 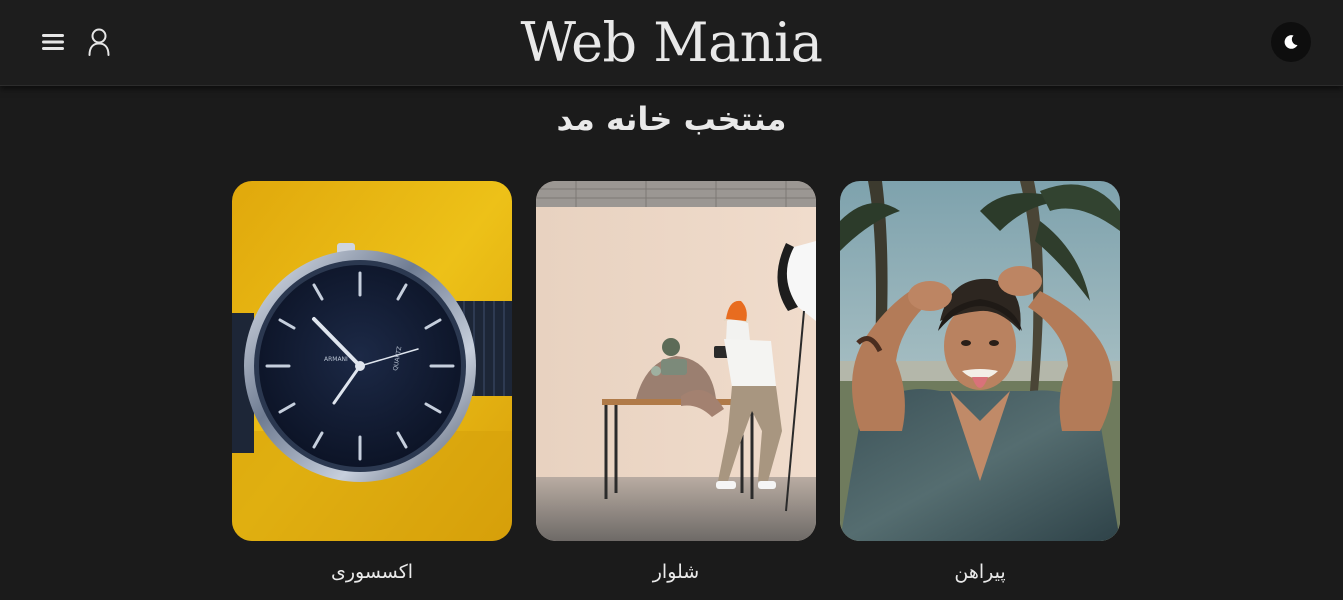 What do you see at coordinates (372, 361) in the screenshot?
I see `watch-image: ARMANI QUARTZ` at bounding box center [372, 361].